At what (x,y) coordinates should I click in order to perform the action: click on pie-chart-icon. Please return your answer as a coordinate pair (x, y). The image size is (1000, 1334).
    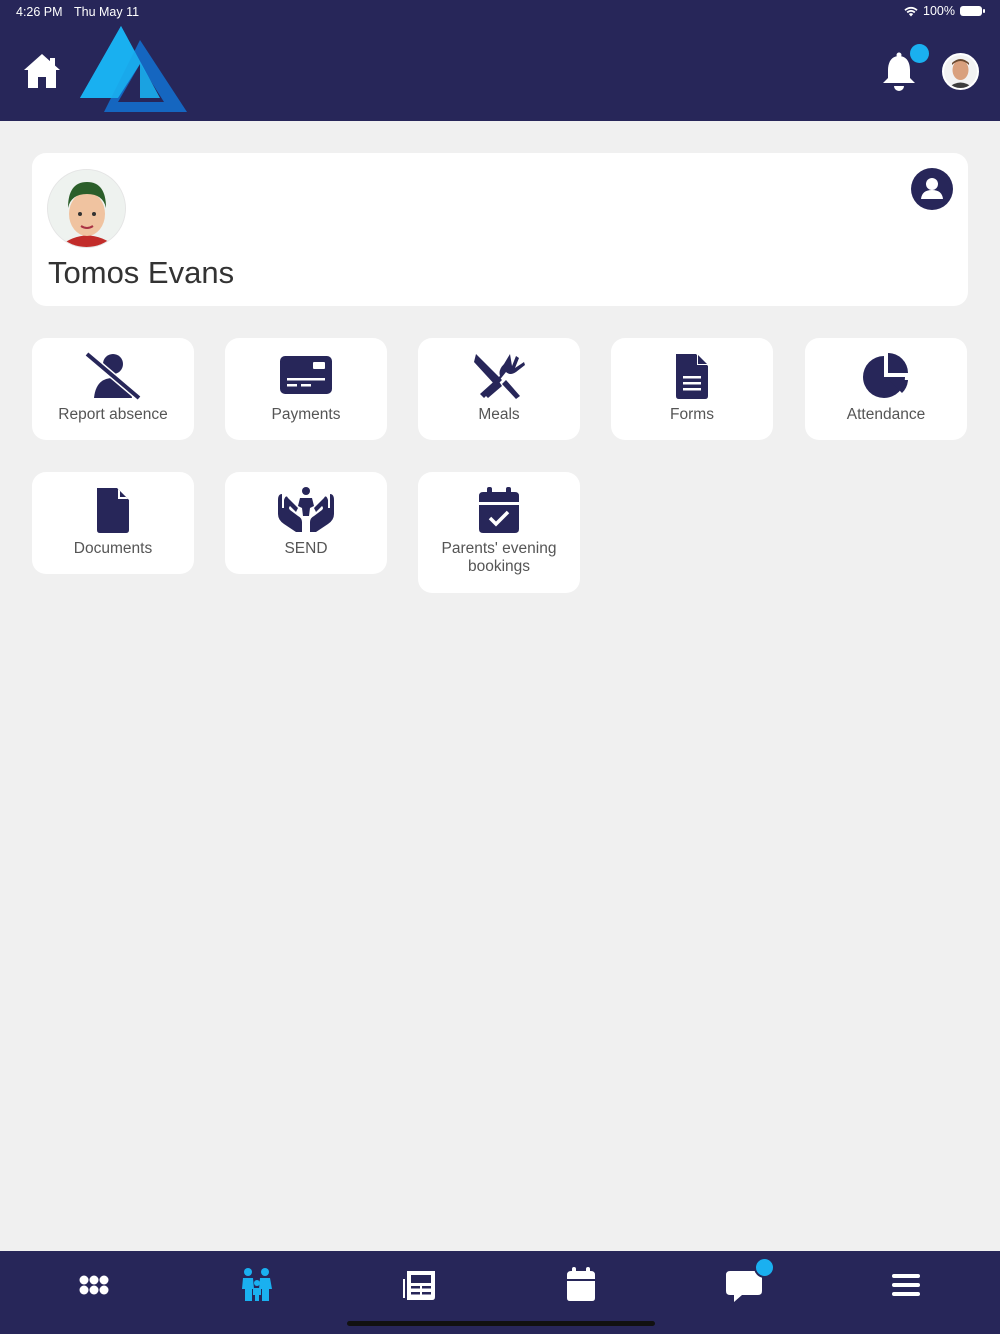
    Looking at the image, I should click on (885, 375).